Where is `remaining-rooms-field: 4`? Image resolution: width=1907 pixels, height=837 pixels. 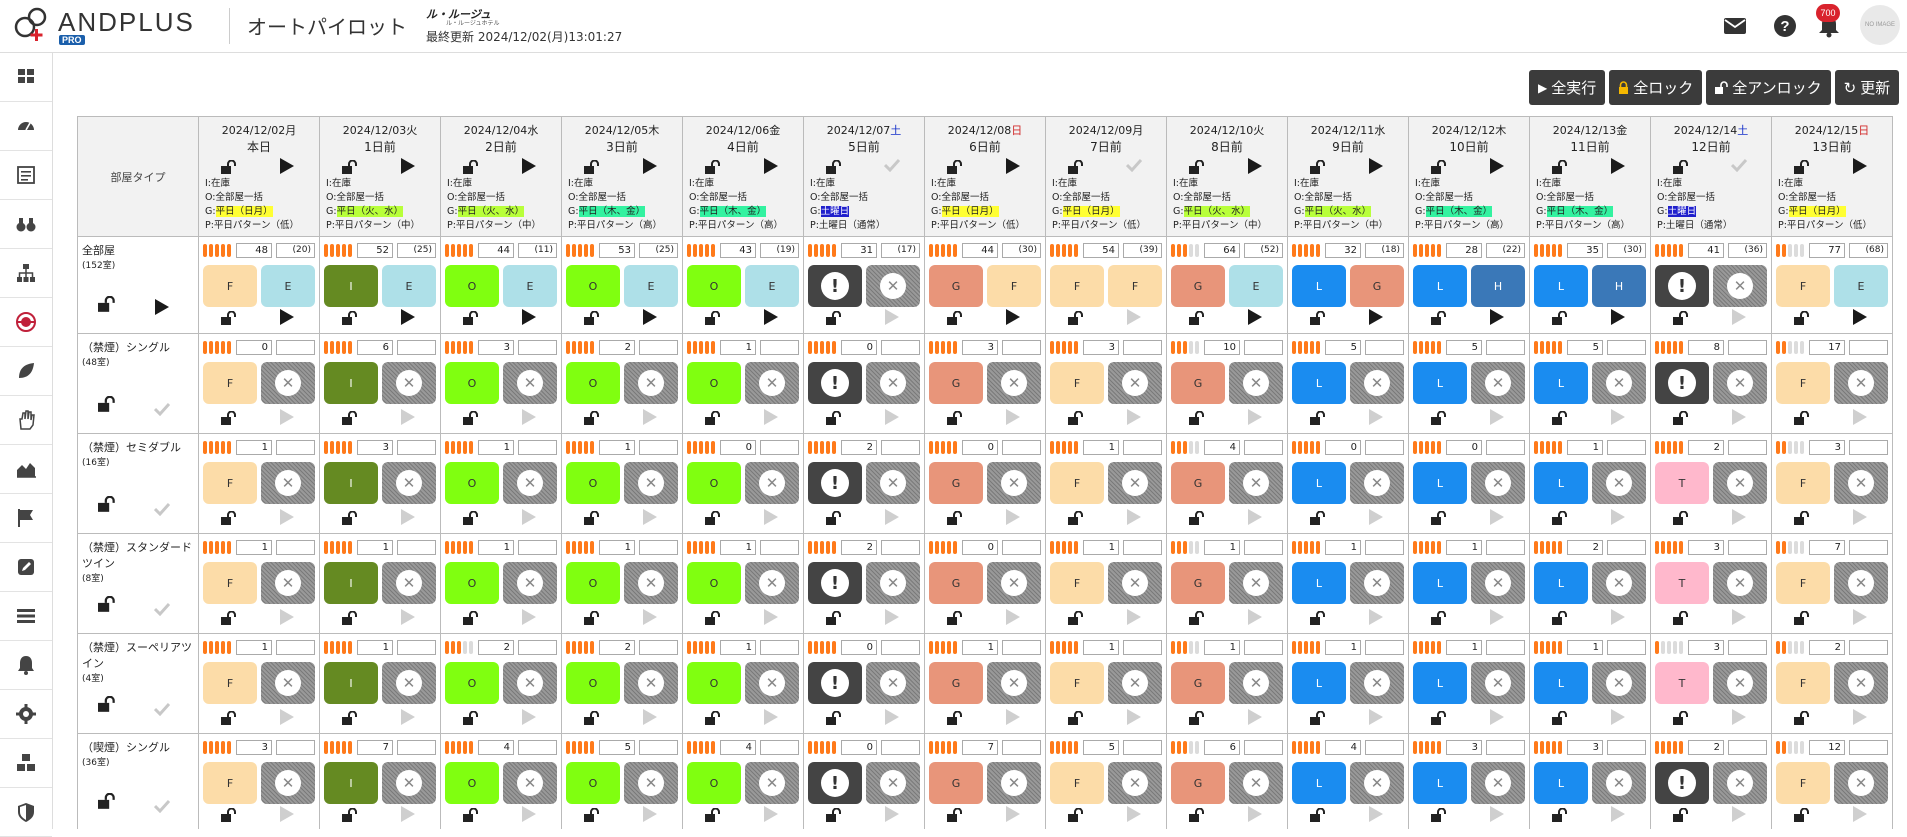 remaining-rooms-field: 4 is located at coordinates (738, 747).